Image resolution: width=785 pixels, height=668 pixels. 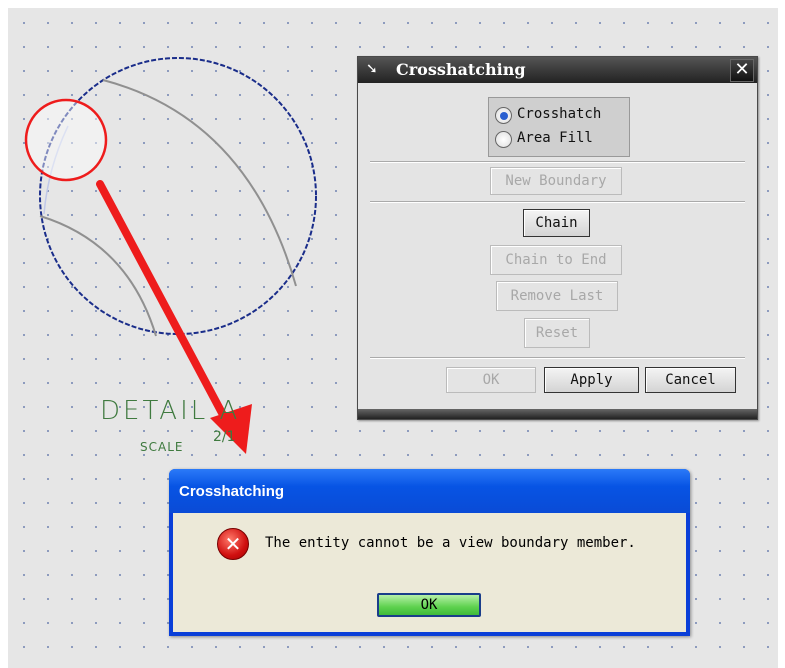 What do you see at coordinates (491, 380) in the screenshot?
I see `ok-button-disabled: OK` at bounding box center [491, 380].